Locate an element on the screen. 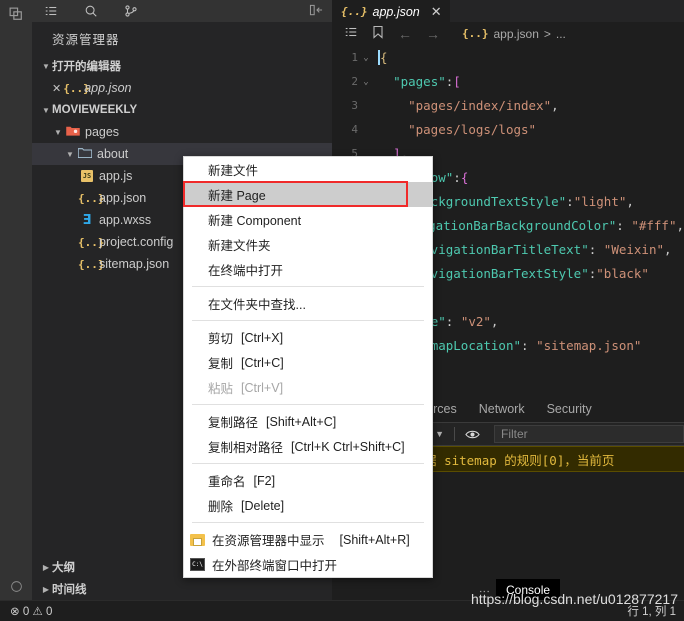 The height and width of the screenshot is (621, 684). activity-bar-top is located at coordinates (16, 14).